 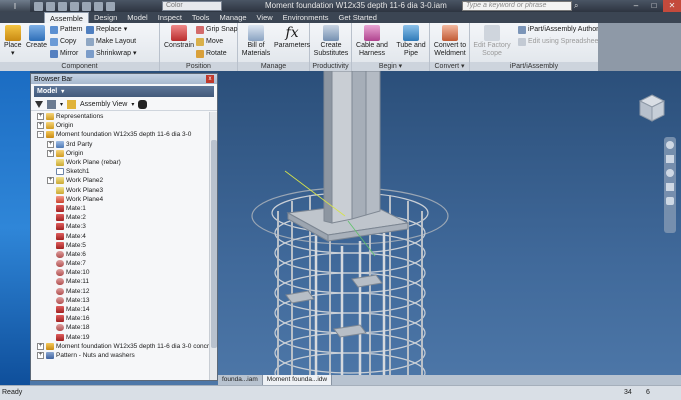 What do you see at coordinates (39, 104) in the screenshot?
I see `filter-icon` at bounding box center [39, 104].